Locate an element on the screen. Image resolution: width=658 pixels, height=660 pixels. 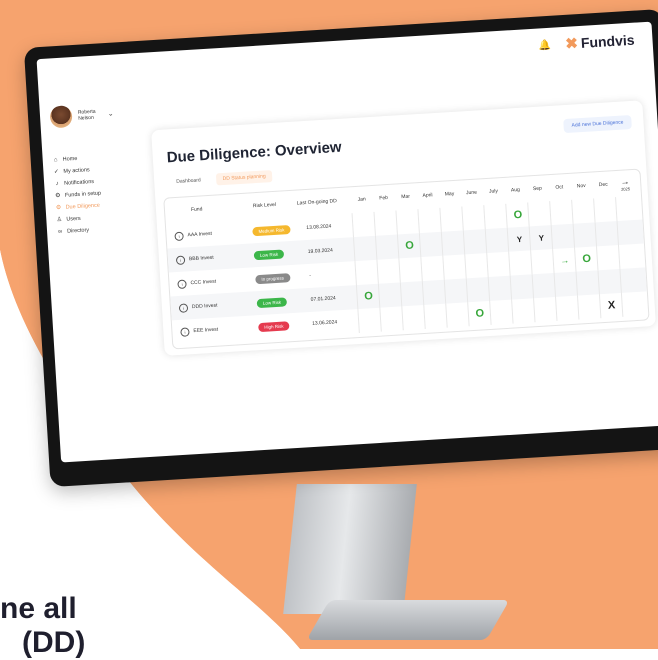
caption-line-1: ne all is located at coordinates (38, 608).